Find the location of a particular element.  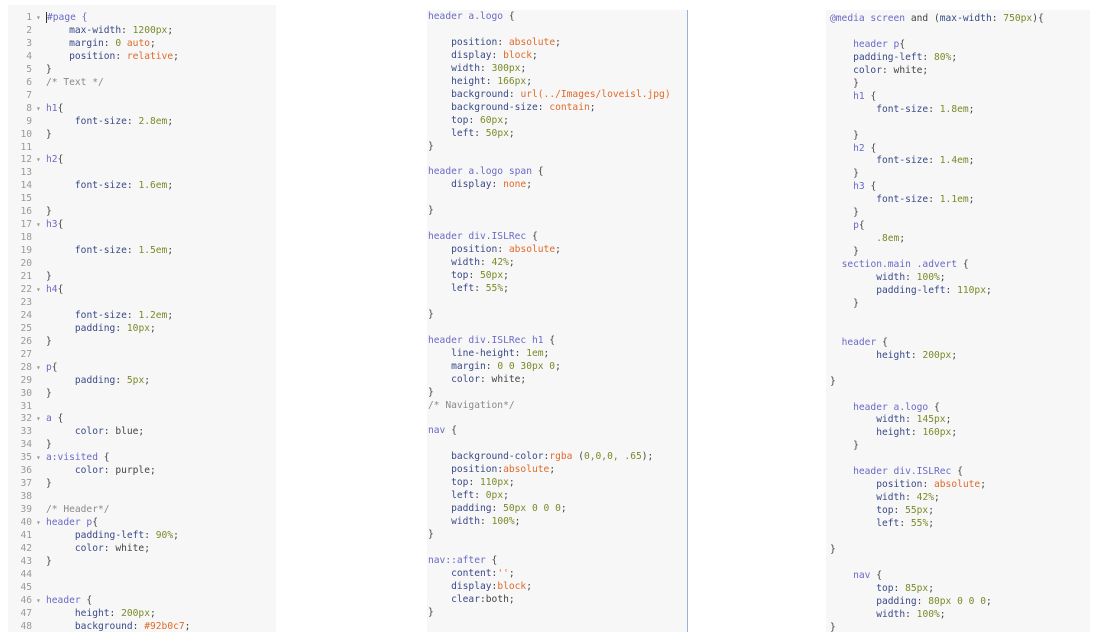

code-token: margin is located at coordinates (86, 43).